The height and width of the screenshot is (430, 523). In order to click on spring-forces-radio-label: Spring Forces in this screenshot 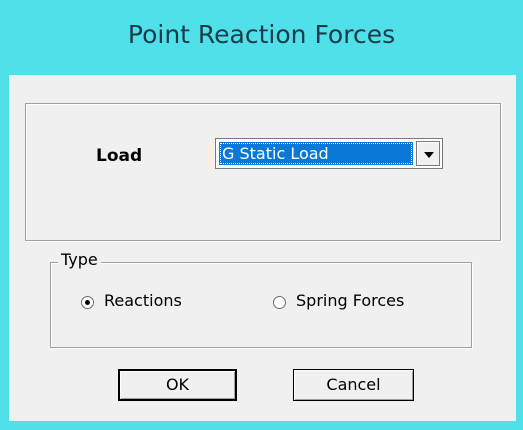, I will do `click(350, 301)`.